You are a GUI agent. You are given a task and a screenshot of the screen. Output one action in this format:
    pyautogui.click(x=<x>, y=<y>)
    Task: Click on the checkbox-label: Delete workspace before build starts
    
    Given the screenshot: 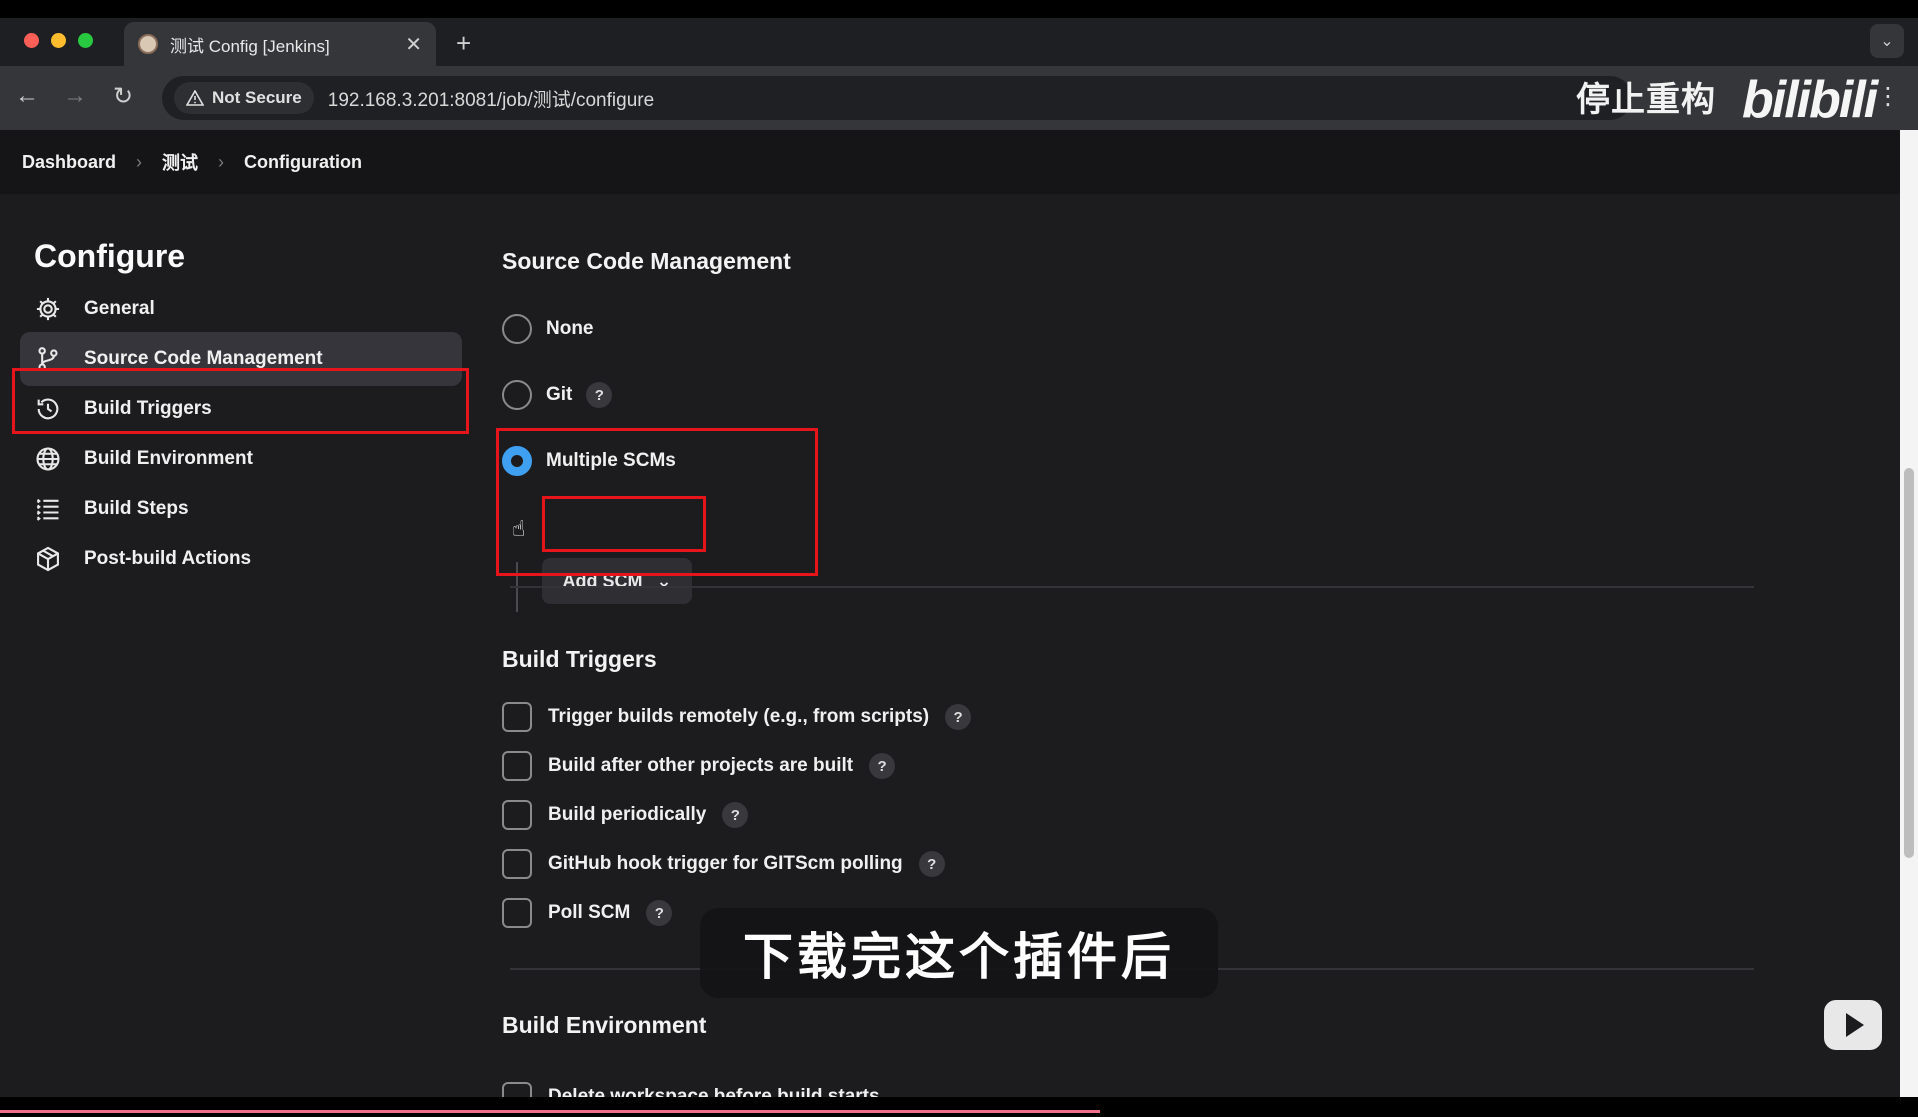 What is the action you would take?
    pyautogui.click(x=714, y=1091)
    